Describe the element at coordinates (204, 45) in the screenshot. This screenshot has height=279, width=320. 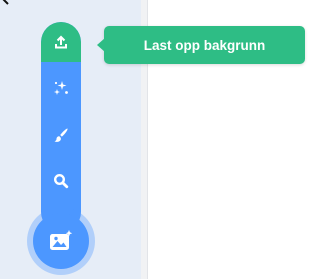
I see `tooltip-label: Last opp bakgrunn` at that location.